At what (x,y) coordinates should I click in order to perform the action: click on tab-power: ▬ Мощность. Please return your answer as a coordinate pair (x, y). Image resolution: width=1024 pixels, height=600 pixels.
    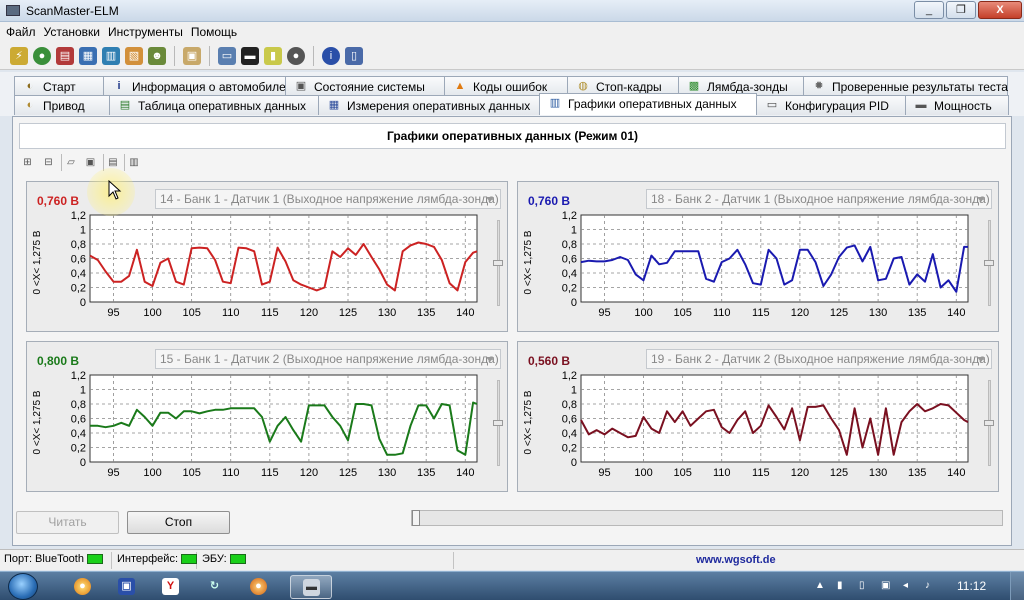
    Looking at the image, I should click on (957, 105).